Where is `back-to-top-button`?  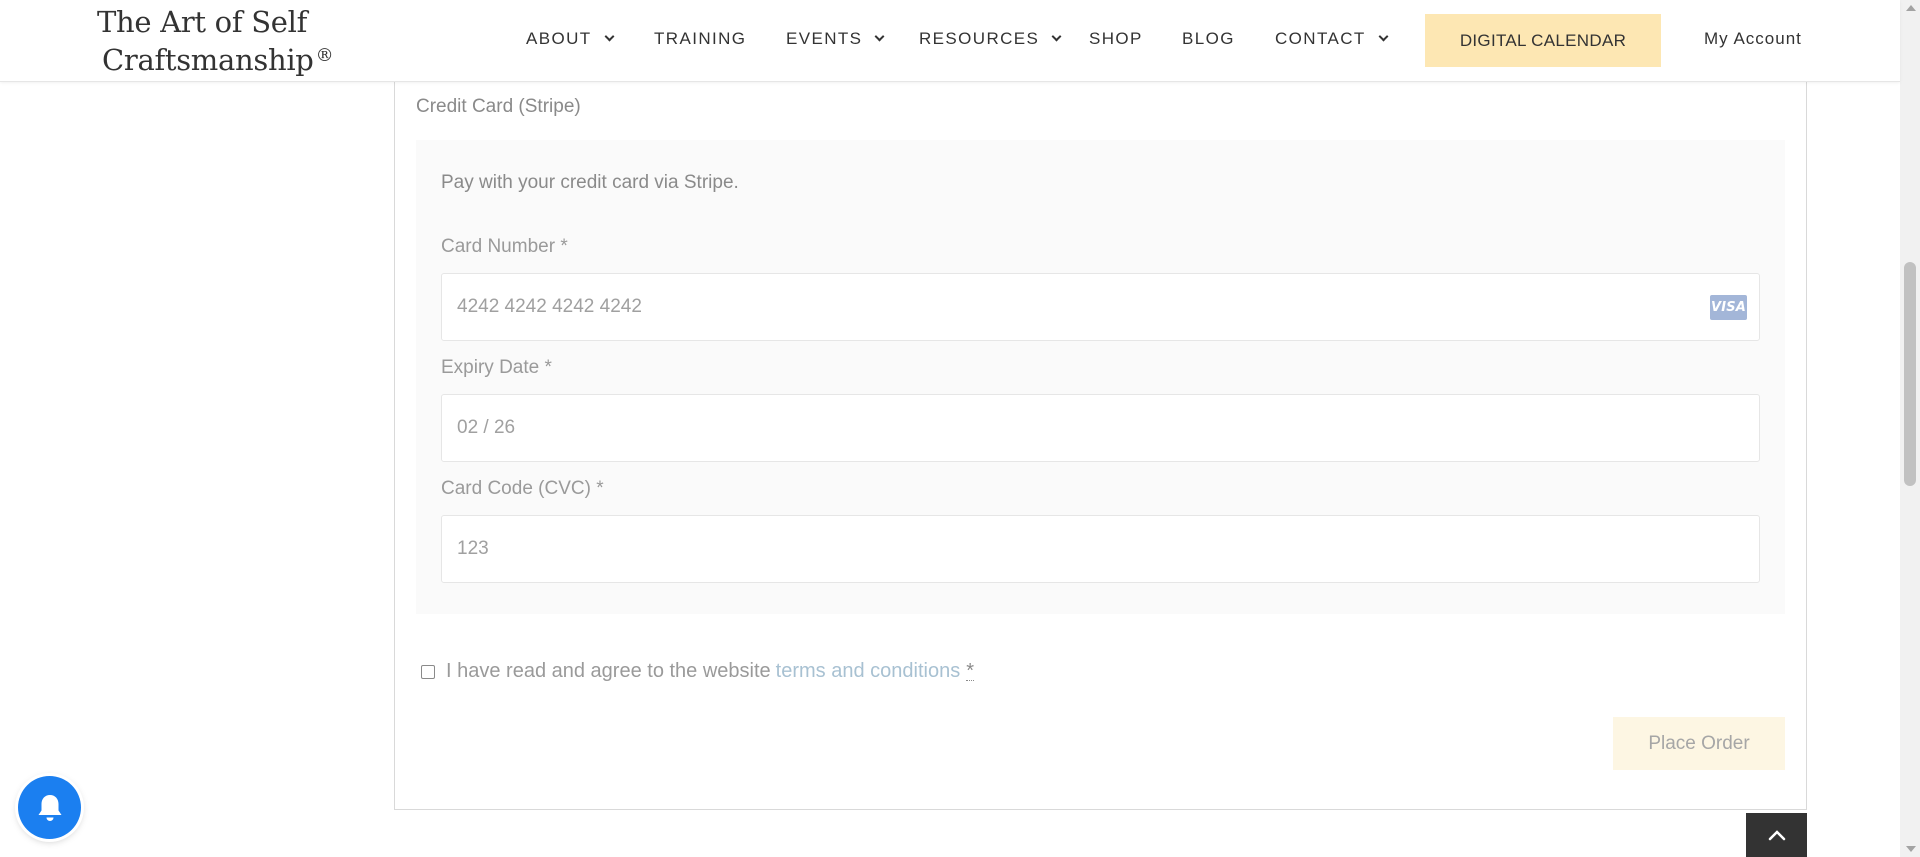 back-to-top-button is located at coordinates (1776, 835).